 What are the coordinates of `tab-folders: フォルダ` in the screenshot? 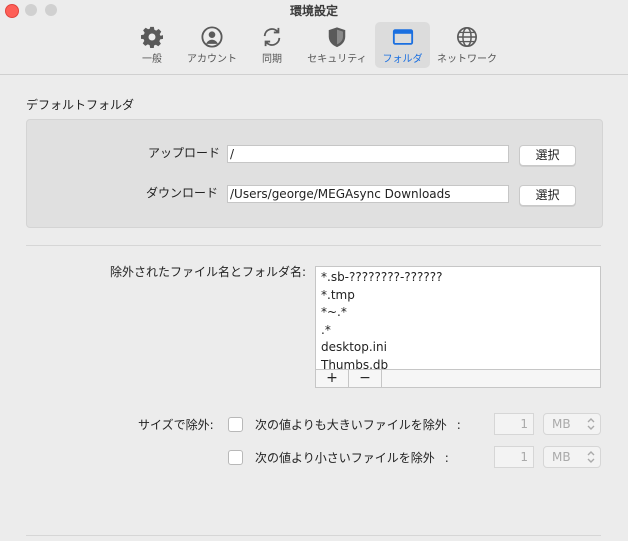 It's located at (402, 45).